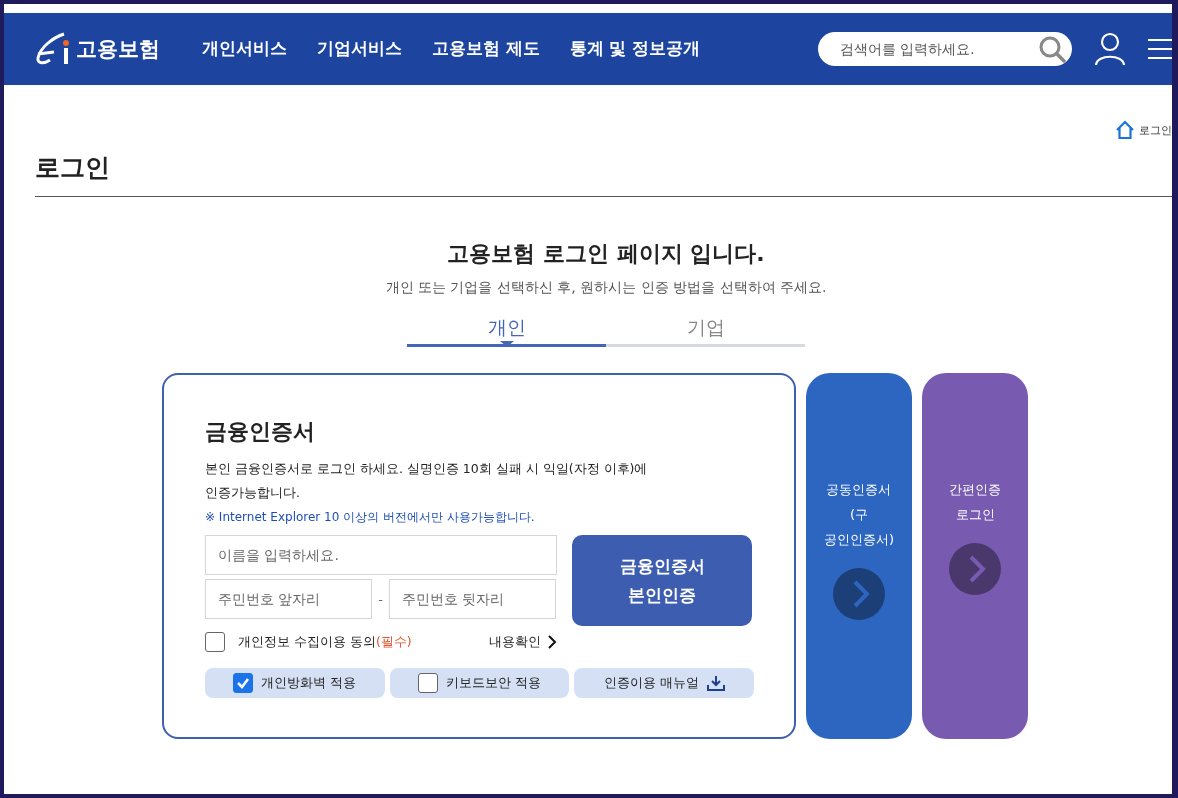  I want to click on intro-subtitle: 개인 또는 기업을 선택하신 후, 원하시는 인증 방법을 선택하여 주세요., so click(606, 288).